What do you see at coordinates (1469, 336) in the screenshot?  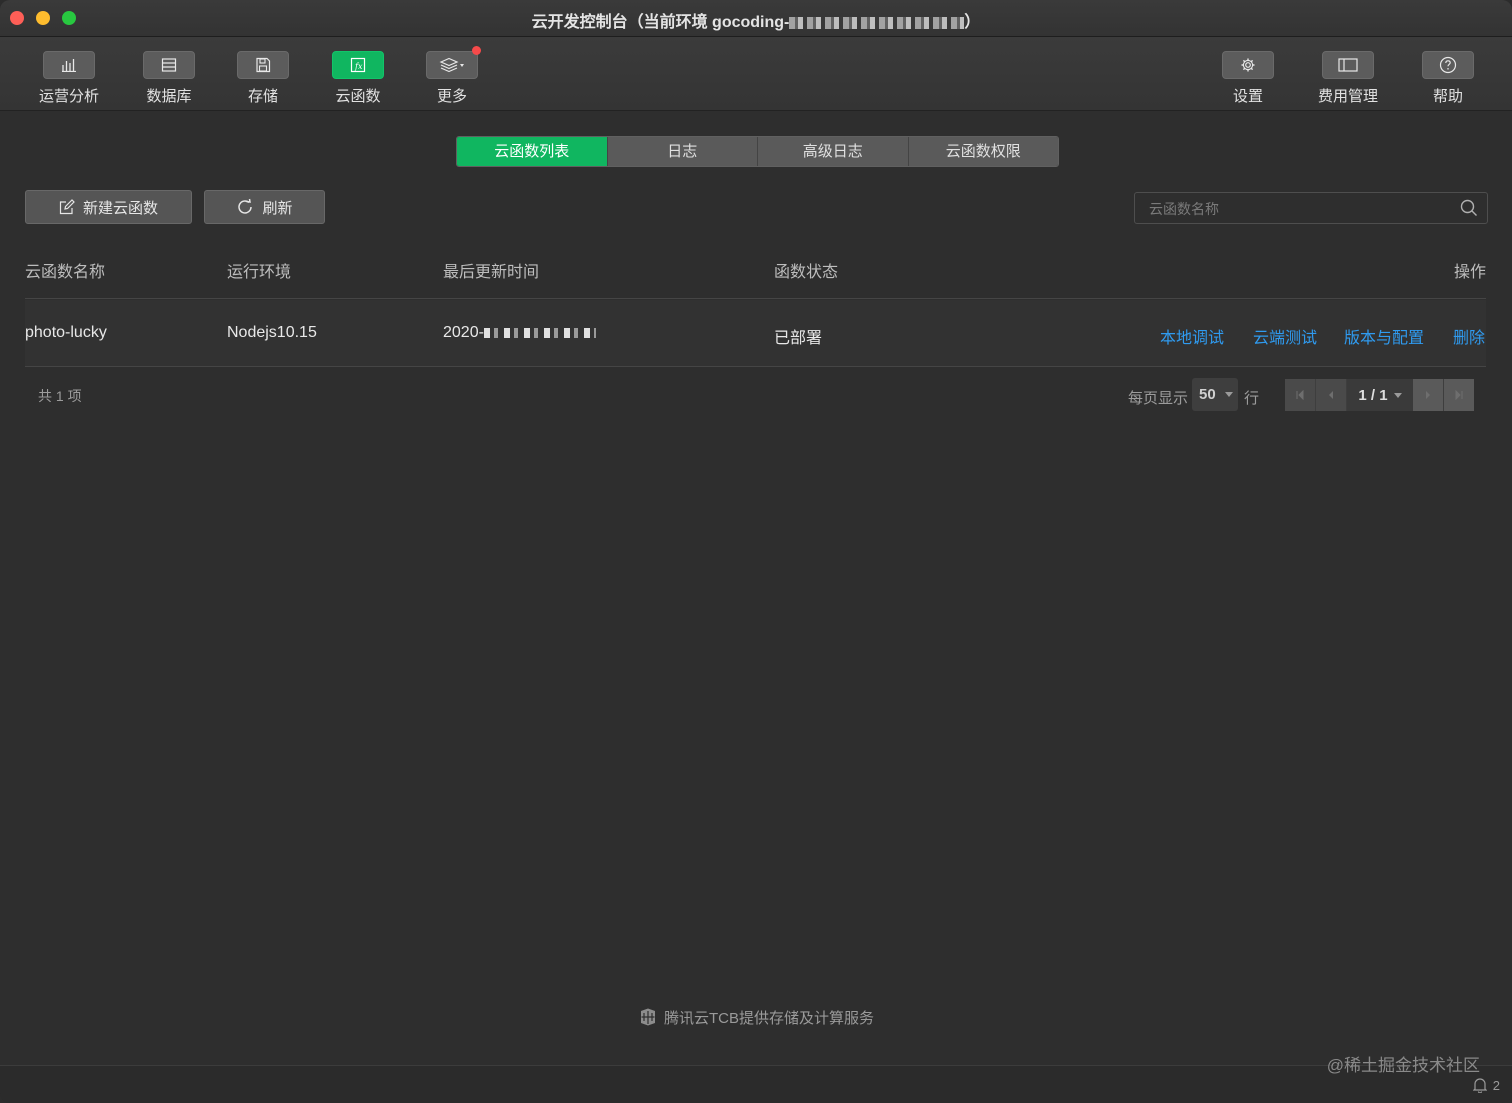 I see `delete-link: 删除` at bounding box center [1469, 336].